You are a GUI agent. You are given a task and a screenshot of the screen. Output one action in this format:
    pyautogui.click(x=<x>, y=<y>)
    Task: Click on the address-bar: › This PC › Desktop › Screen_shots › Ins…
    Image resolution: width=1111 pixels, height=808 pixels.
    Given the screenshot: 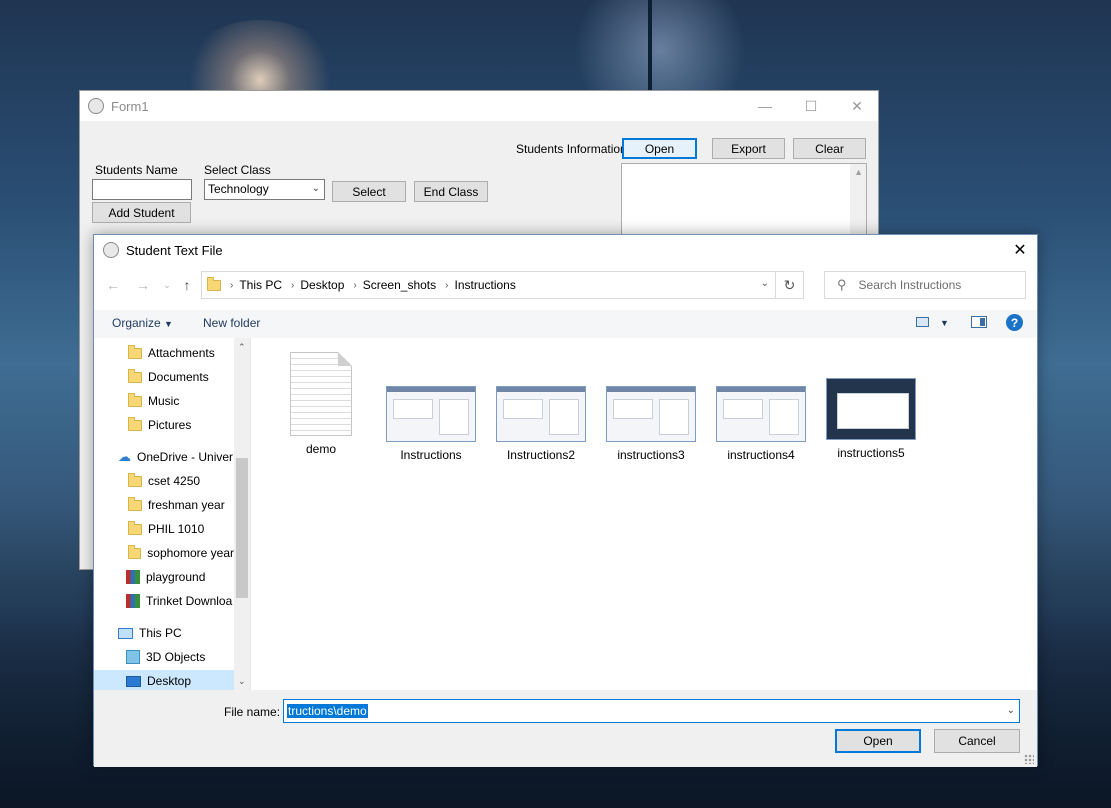 What is the action you would take?
    pyautogui.click(x=488, y=285)
    